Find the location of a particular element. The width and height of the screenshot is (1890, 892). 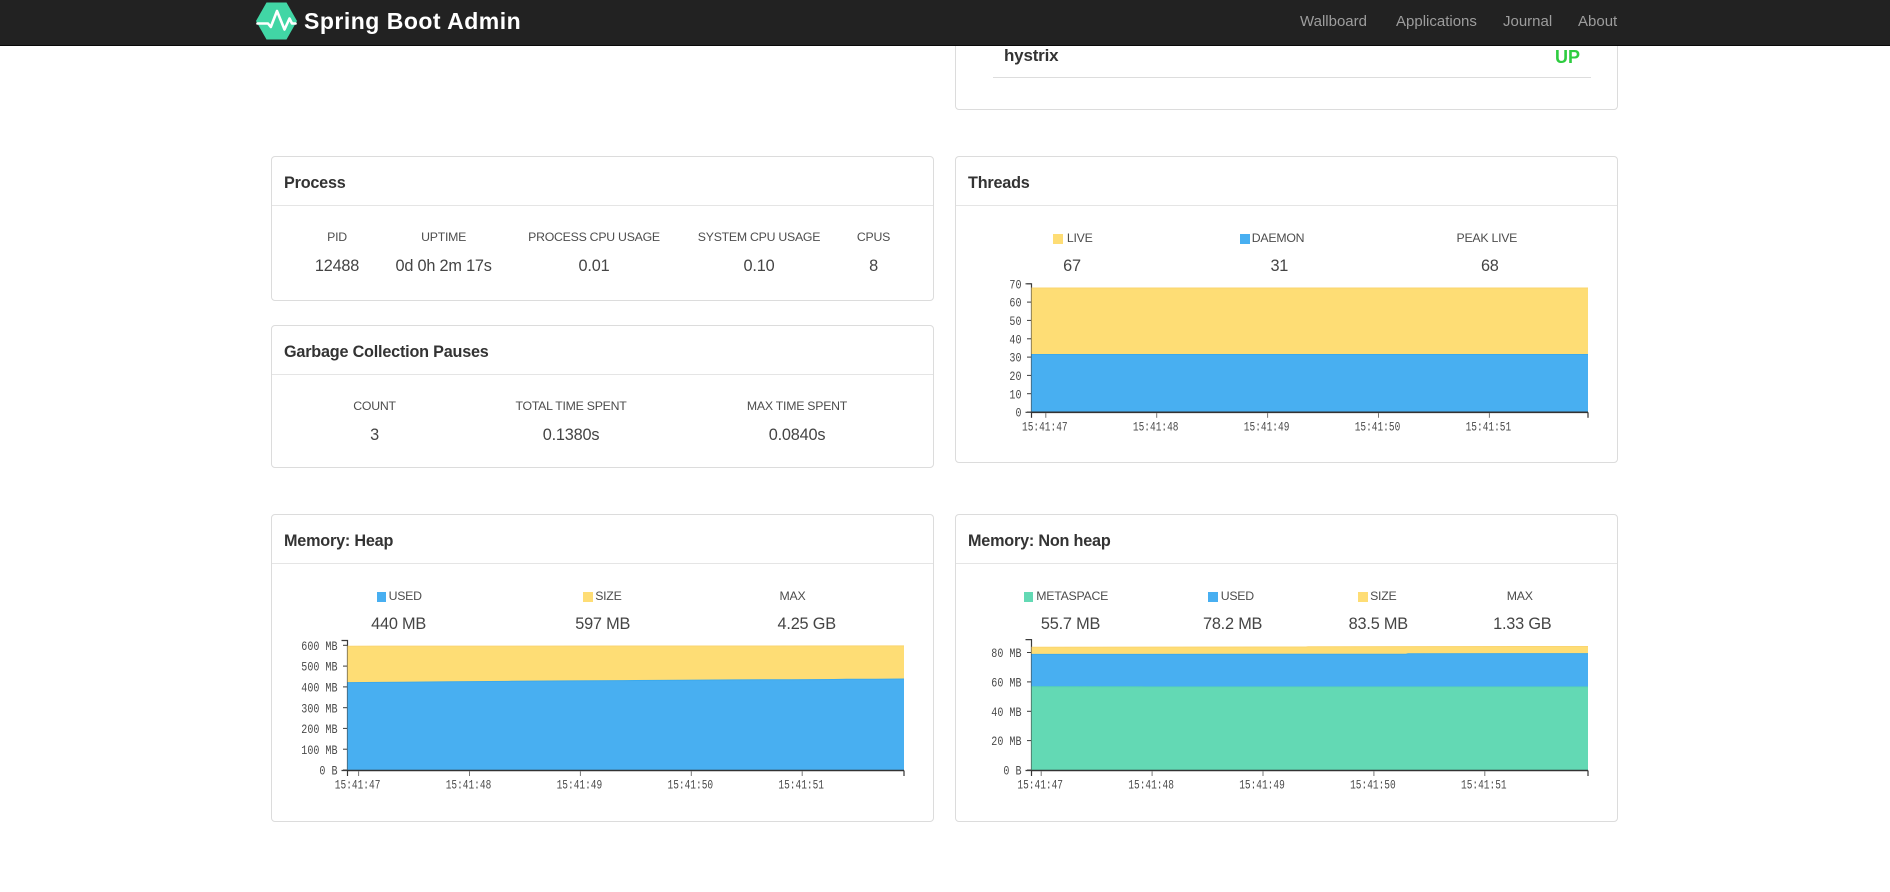

svg-text: 30 is located at coordinates (1015, 358).